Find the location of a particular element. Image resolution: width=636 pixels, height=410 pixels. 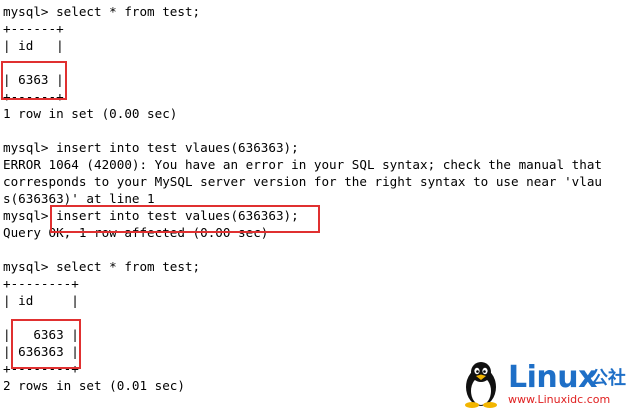

watermark-url: www.Linuxidc.com is located at coordinates (559, 399).